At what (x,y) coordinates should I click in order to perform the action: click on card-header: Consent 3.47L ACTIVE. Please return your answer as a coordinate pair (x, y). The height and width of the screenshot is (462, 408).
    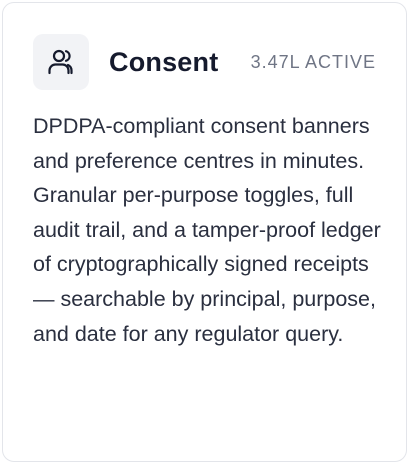
    Looking at the image, I should click on (204, 62).